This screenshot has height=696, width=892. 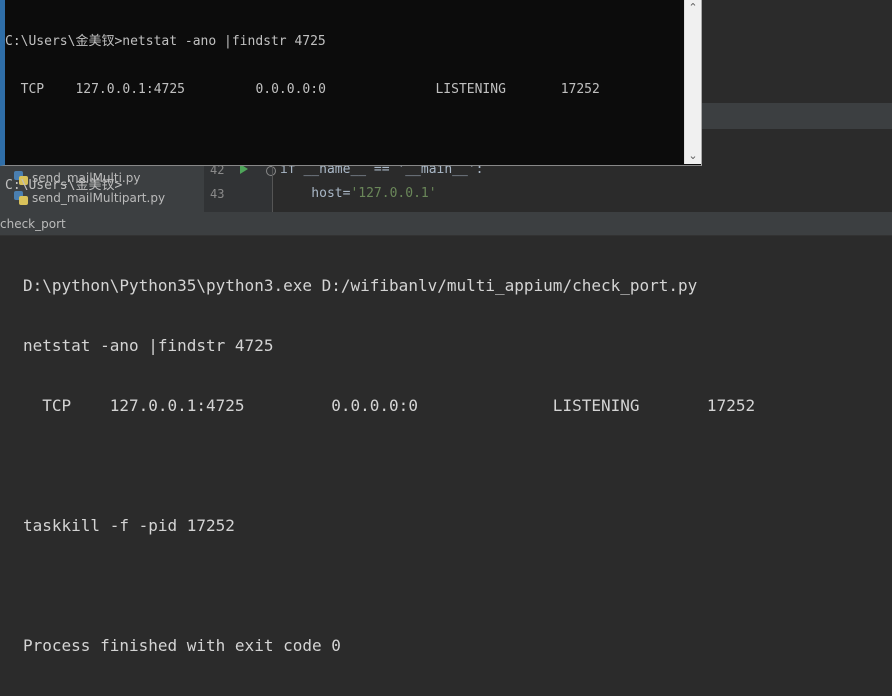 What do you see at coordinates (797, 116) in the screenshot?
I see `ide-toolbar-right` at bounding box center [797, 116].